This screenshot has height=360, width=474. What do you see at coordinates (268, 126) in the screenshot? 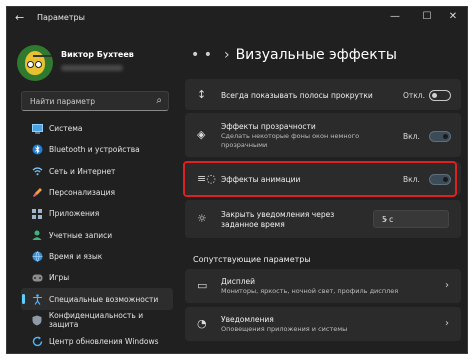
I see `setting-title: Эффекты прозрачности` at bounding box center [268, 126].